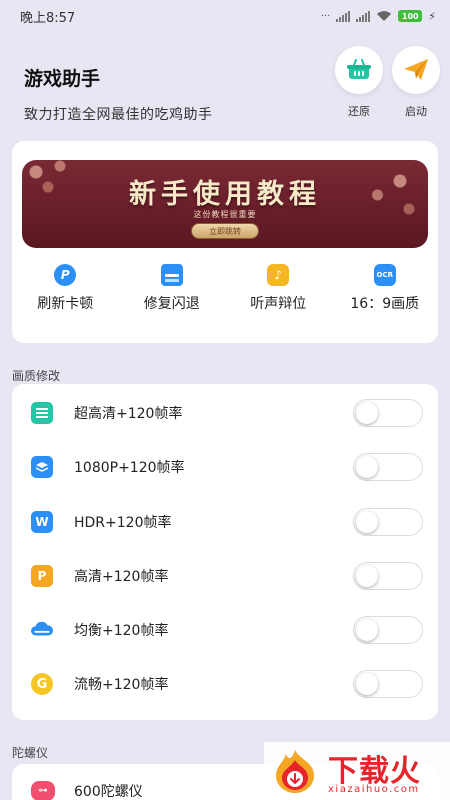  Describe the element at coordinates (278, 275) in the screenshot. I see `audio-icon: ♪` at that location.